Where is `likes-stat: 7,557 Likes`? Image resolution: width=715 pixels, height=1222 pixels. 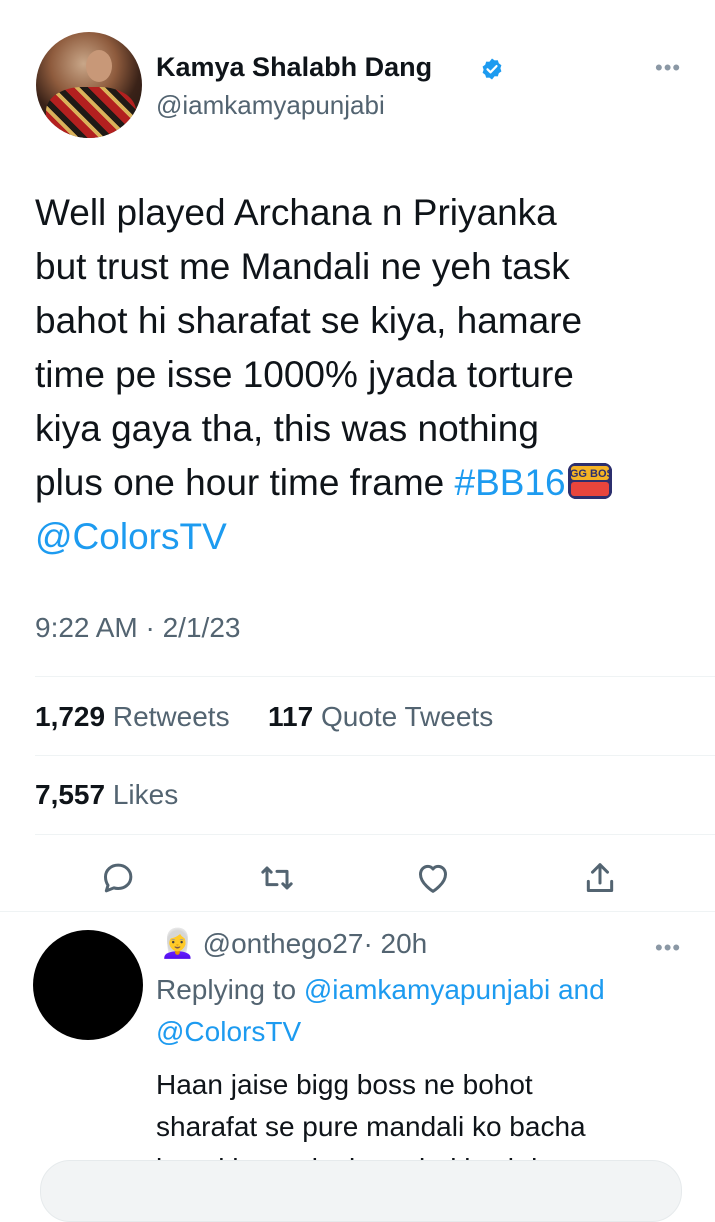 likes-stat: 7,557 Likes is located at coordinates (106, 795).